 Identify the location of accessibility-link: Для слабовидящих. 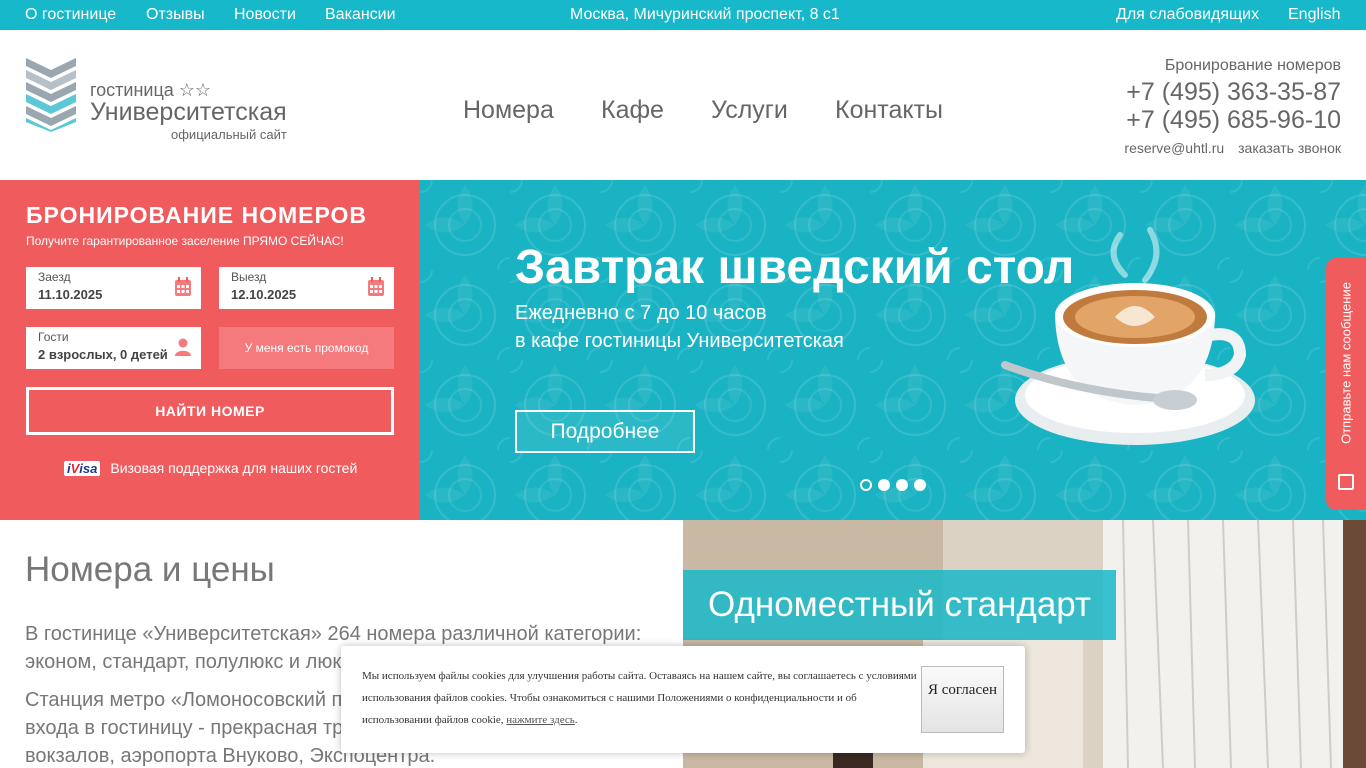
(1187, 15).